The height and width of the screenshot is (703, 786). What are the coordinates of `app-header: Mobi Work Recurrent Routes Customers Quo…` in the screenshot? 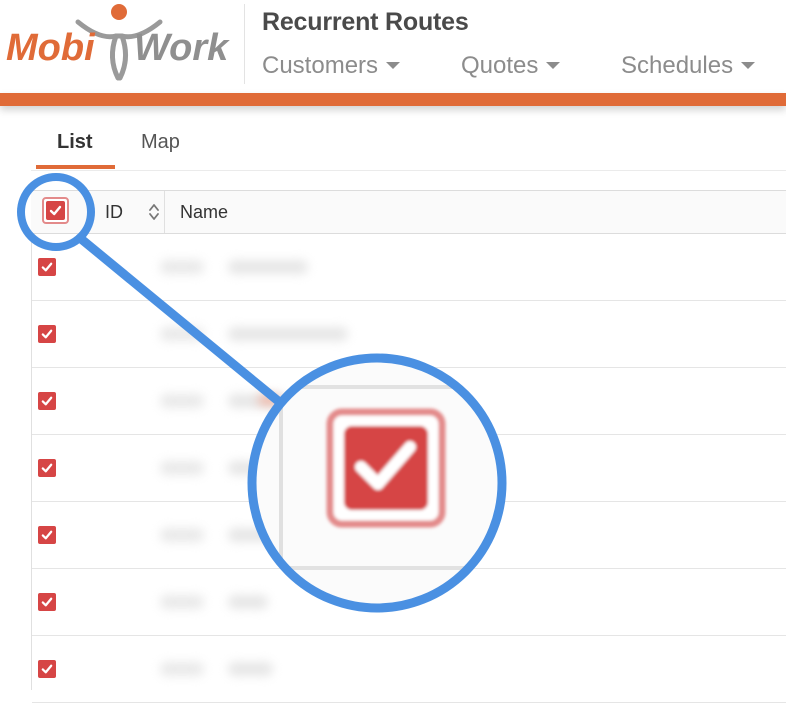 It's located at (393, 46).